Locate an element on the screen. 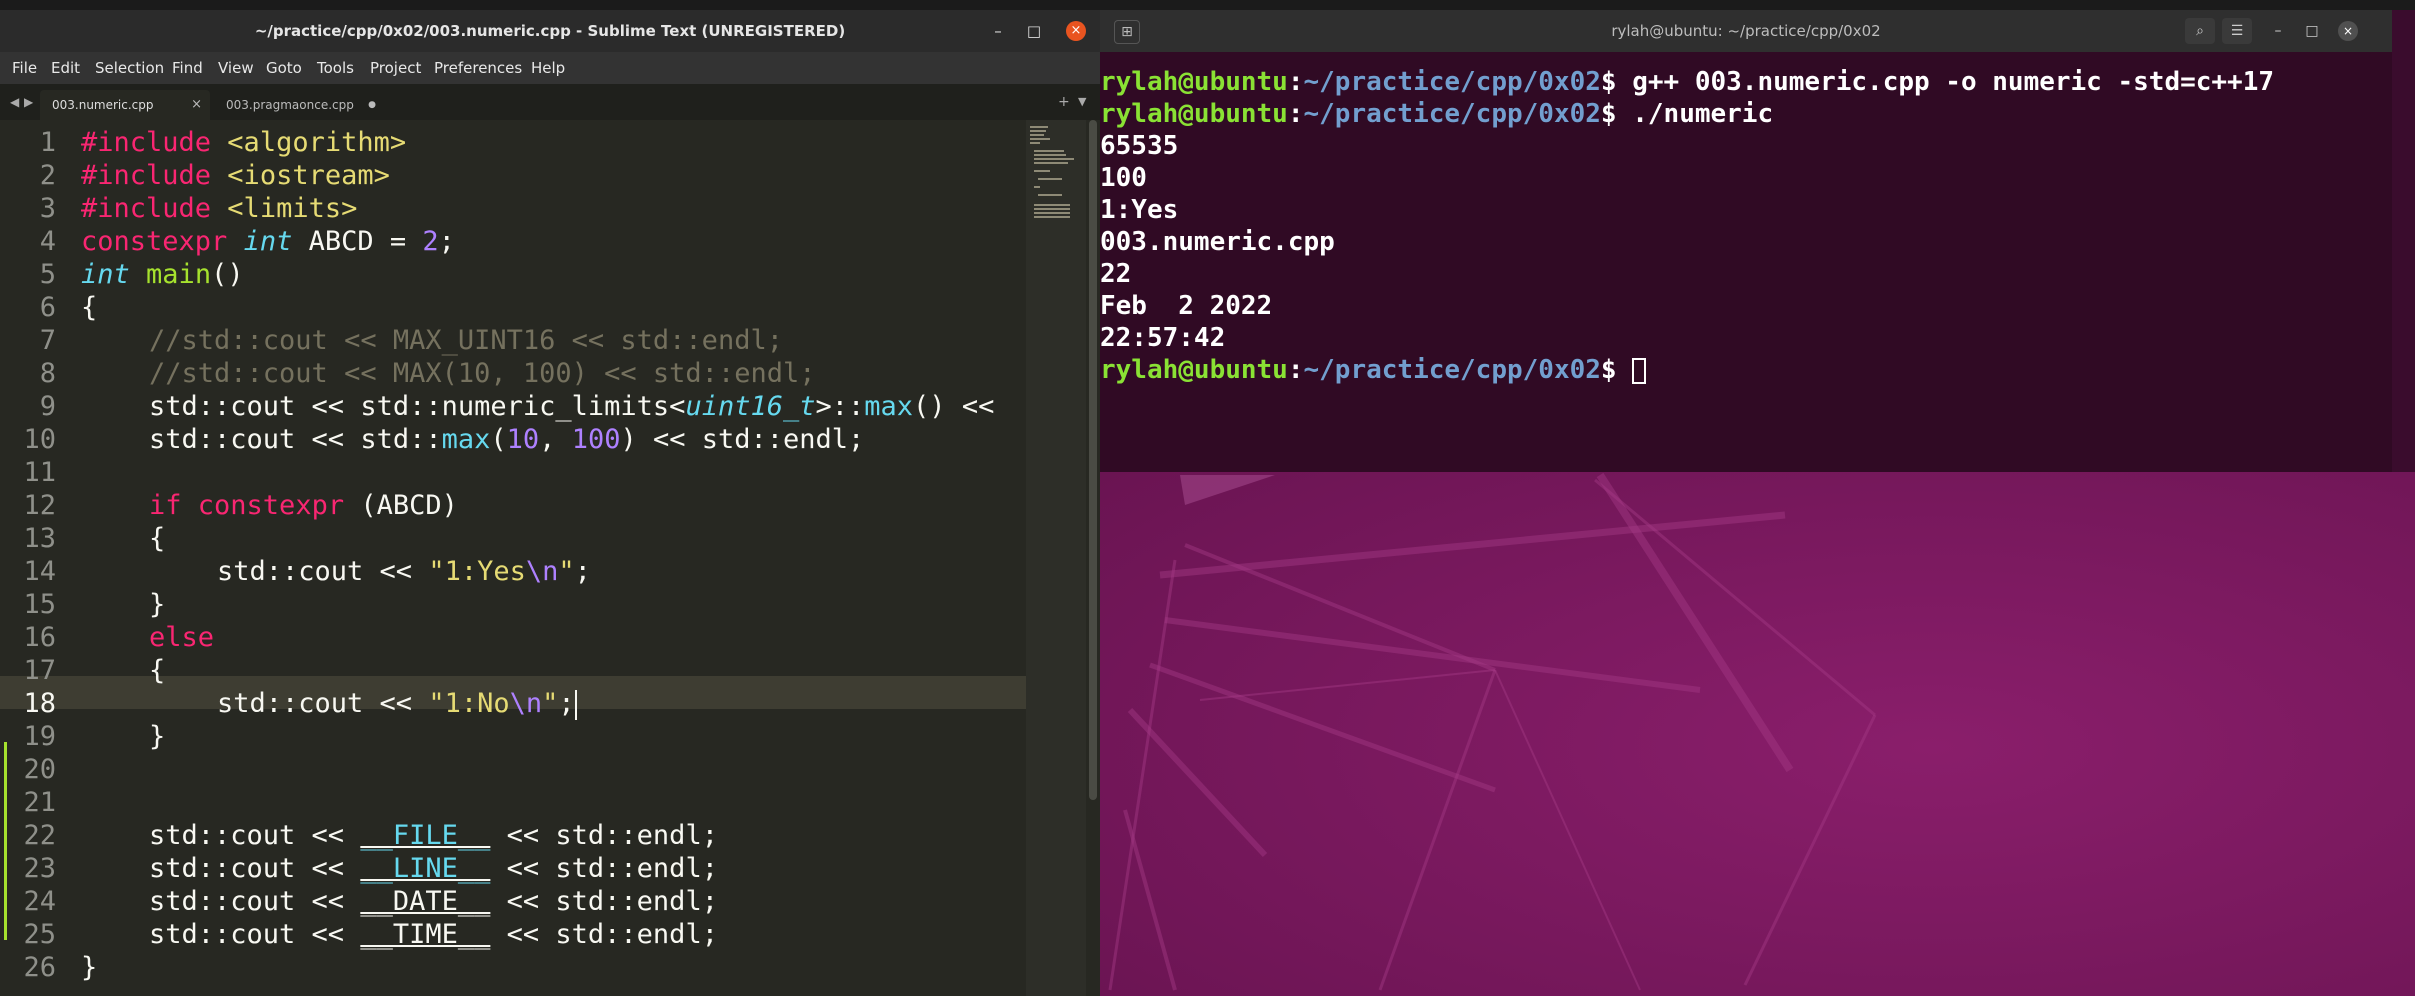 The width and height of the screenshot is (2415, 996). new-tab-icon: ⊞ is located at coordinates (1127, 32).